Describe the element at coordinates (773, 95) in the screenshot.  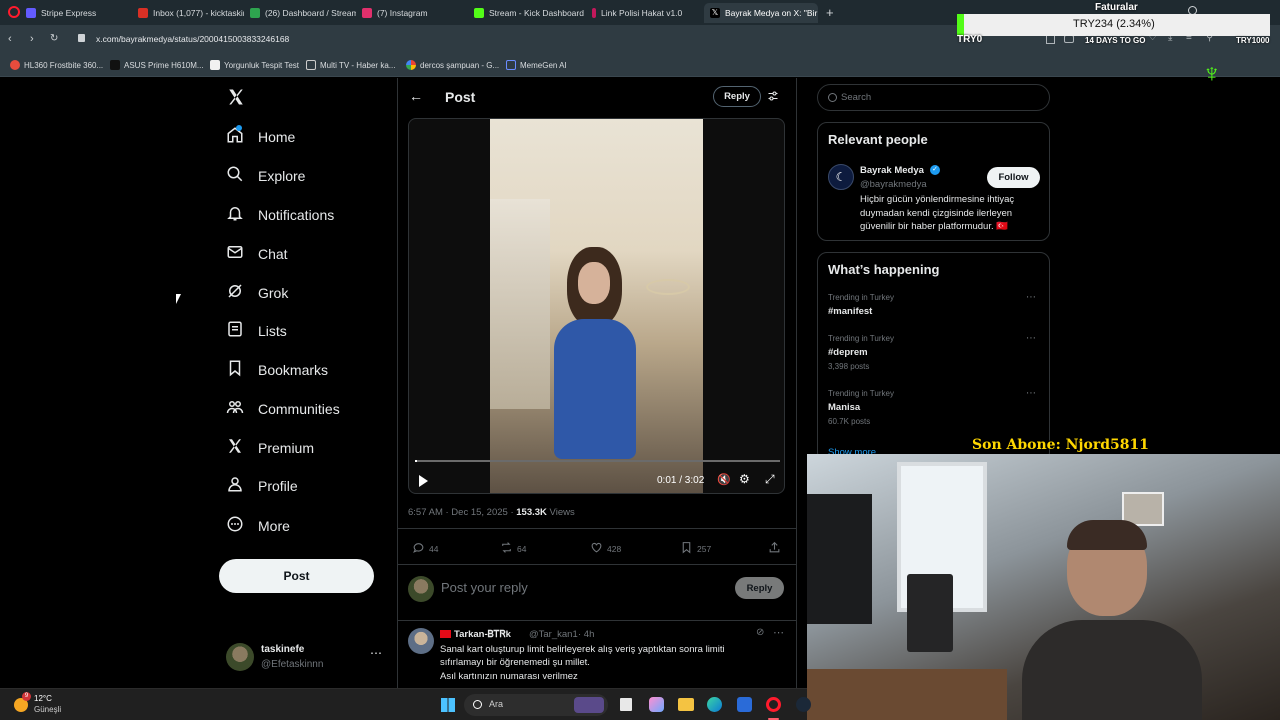
I see `settings-sliders-icon` at that location.